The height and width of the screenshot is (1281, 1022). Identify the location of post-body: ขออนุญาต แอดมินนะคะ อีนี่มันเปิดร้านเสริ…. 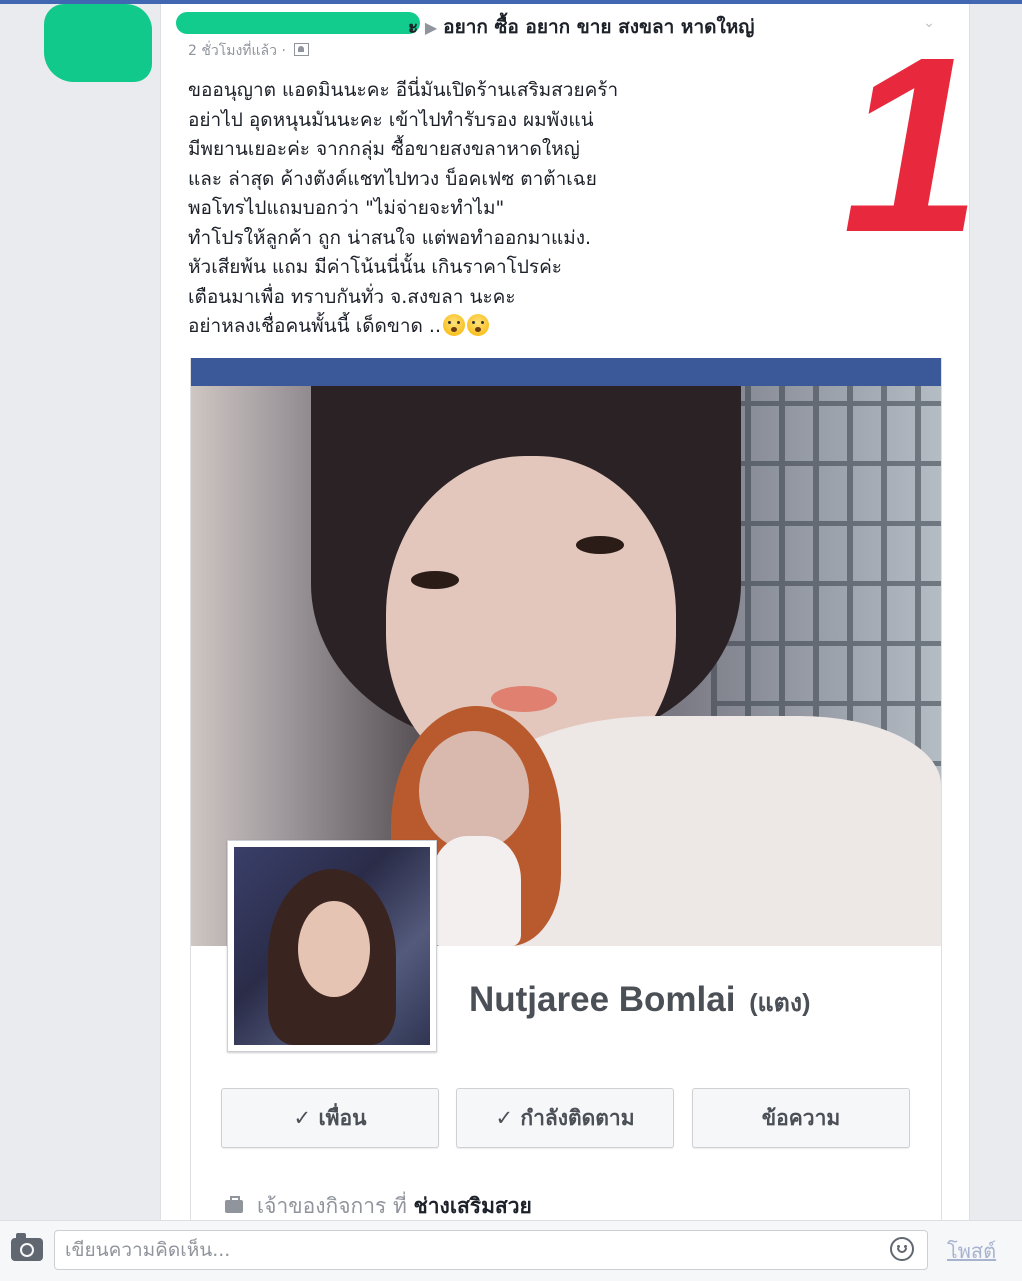
(498, 209).